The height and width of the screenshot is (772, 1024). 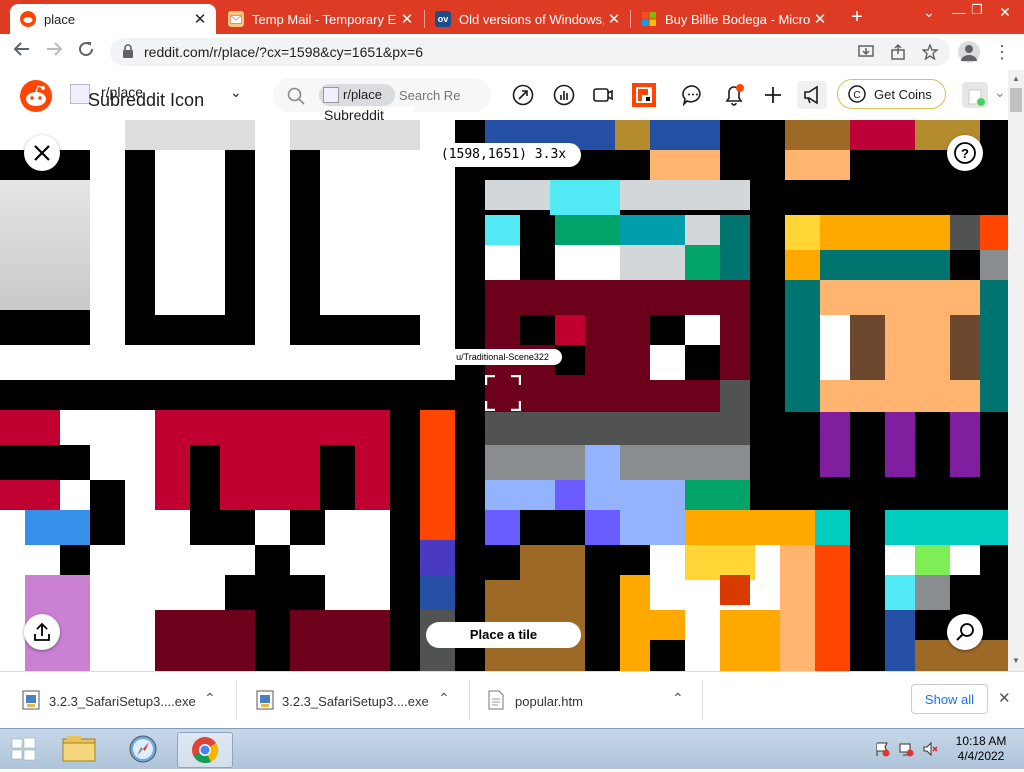 I want to click on advertise-megaphone-icon, so click(x=812, y=95).